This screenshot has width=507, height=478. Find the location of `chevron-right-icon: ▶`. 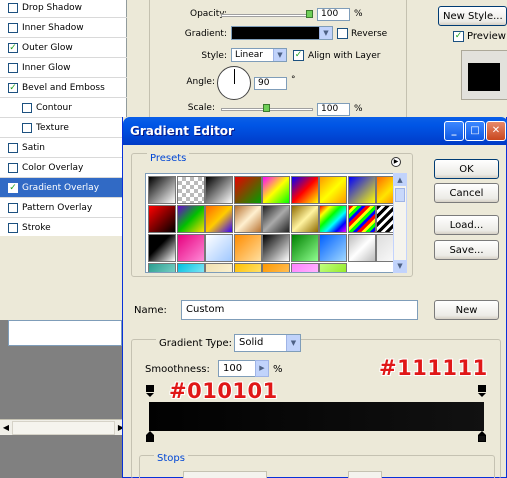

chevron-right-icon: ▶ is located at coordinates (262, 368).